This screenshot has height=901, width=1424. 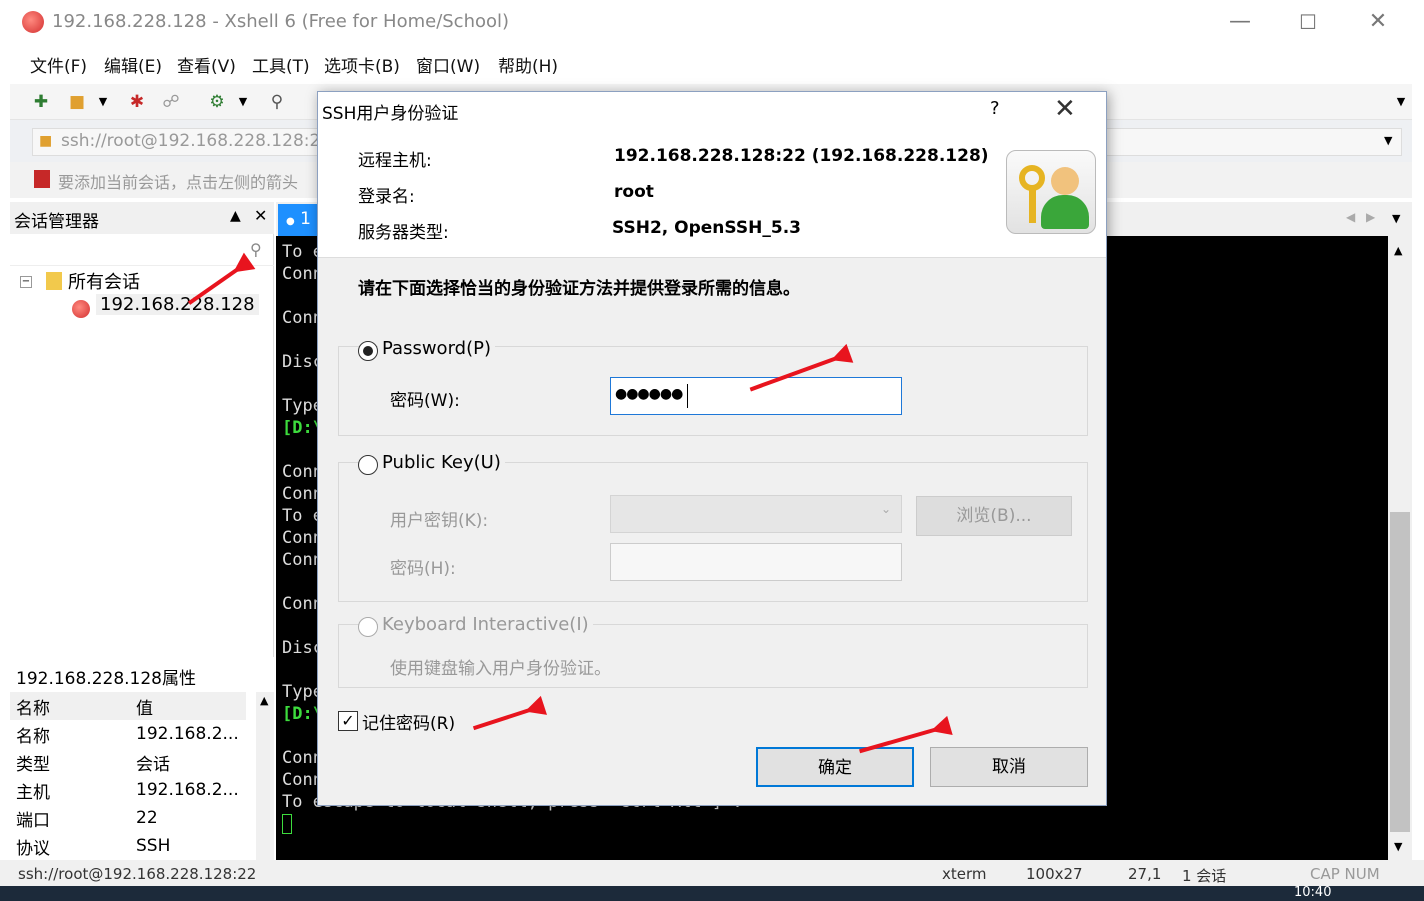 I want to click on passphrase-label: 密码(H):, so click(x=423, y=569).